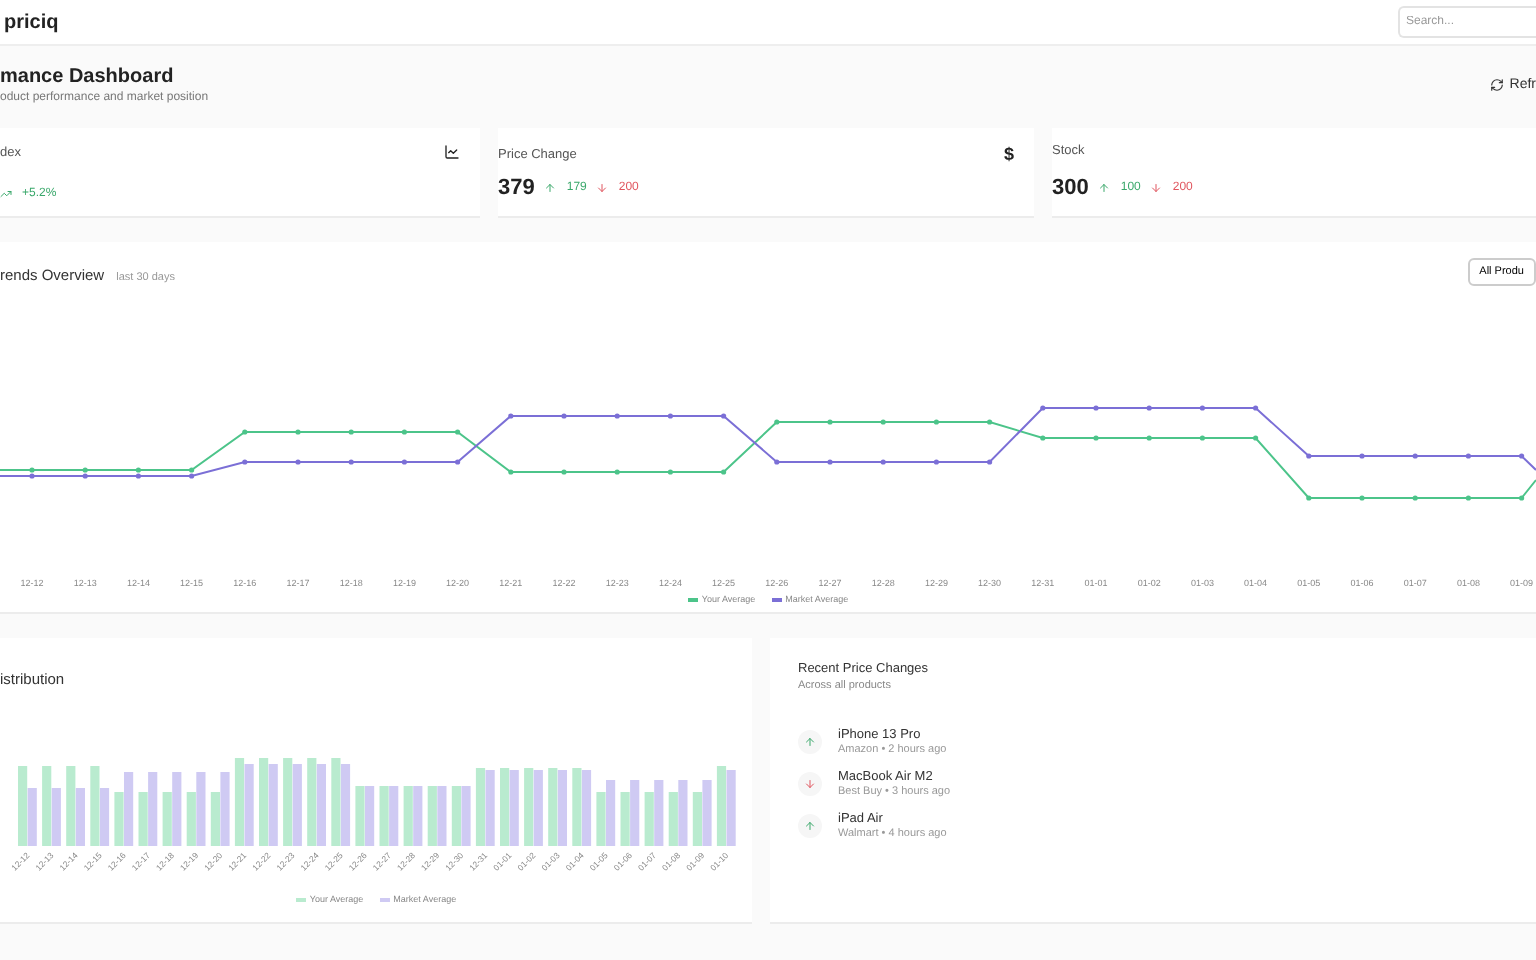 The width and height of the screenshot is (1536, 960). I want to click on chart-icon, so click(452, 152).